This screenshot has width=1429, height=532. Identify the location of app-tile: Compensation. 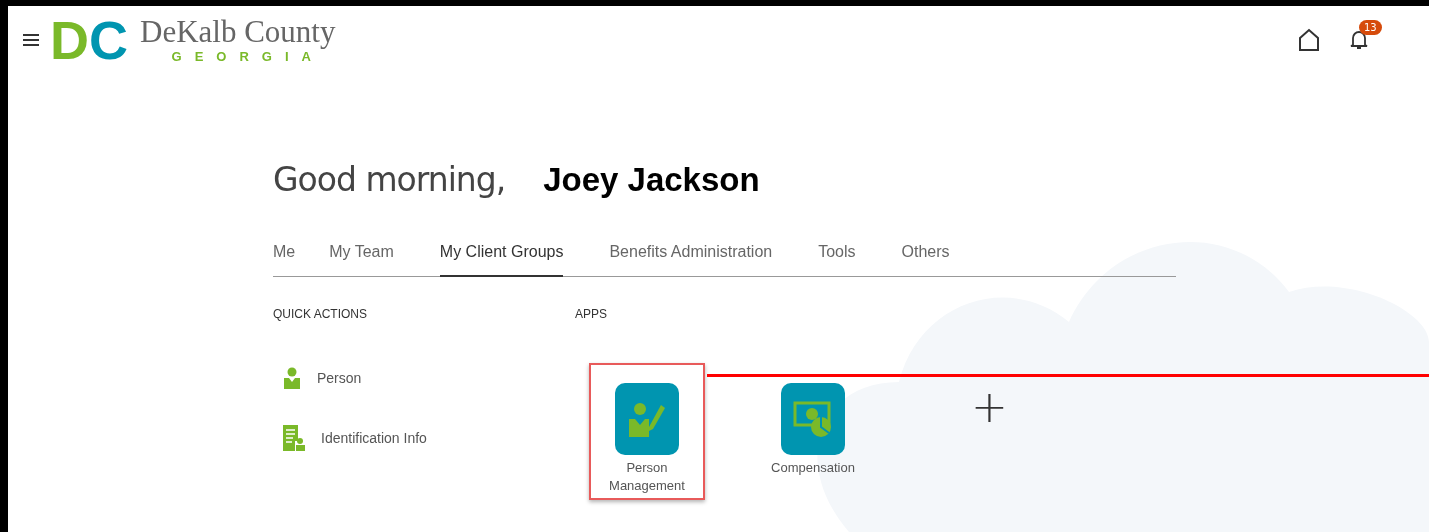
(813, 423).